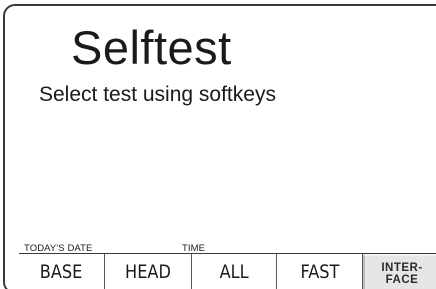 The image size is (436, 289). I want to click on head-softkey-label: HEAD, so click(148, 271).